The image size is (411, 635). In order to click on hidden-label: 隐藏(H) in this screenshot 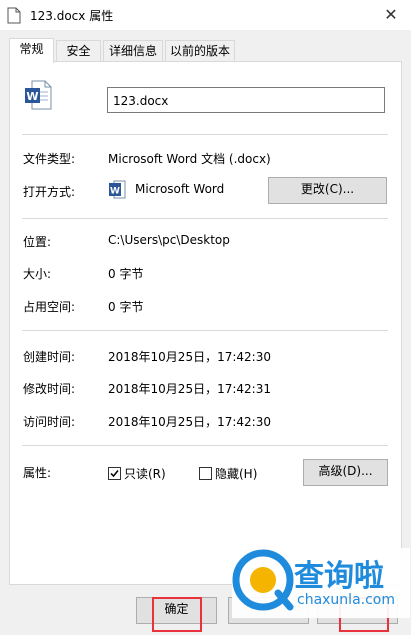, I will do `click(236, 473)`.